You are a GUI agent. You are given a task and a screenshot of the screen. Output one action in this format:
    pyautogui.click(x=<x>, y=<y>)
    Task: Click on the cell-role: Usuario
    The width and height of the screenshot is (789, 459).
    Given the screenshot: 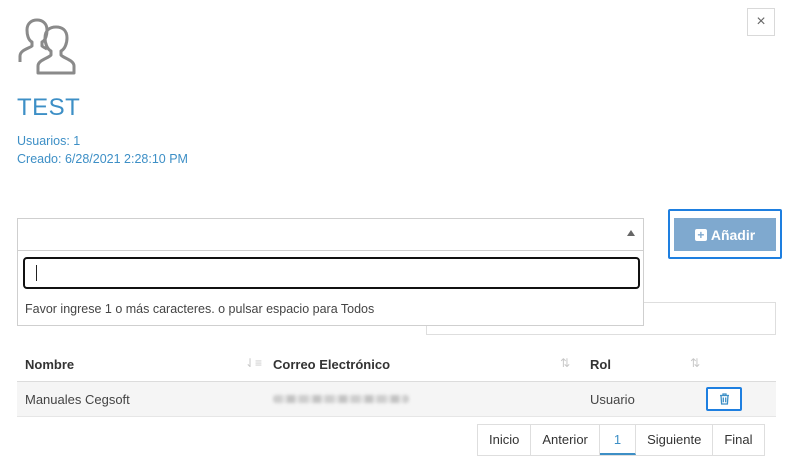 What is the action you would take?
    pyautogui.click(x=612, y=399)
    